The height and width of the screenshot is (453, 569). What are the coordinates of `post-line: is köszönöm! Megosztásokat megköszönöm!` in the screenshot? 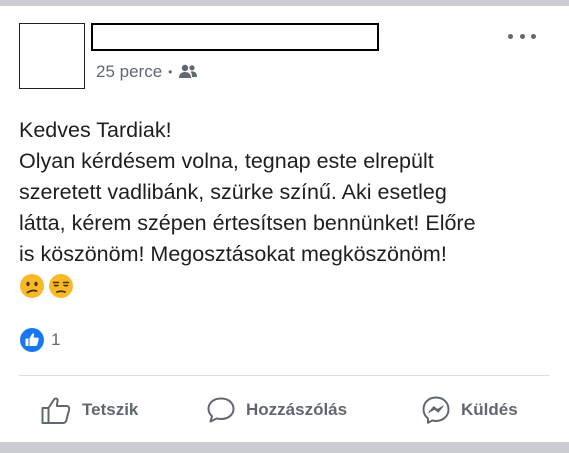 It's located at (233, 254).